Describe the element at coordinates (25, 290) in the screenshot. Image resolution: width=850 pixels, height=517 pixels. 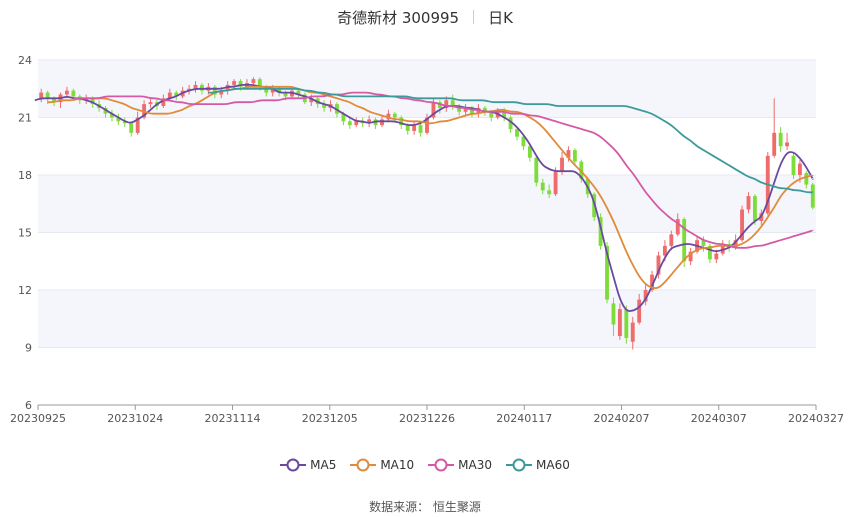
I see `y-tick-label: 12` at that location.